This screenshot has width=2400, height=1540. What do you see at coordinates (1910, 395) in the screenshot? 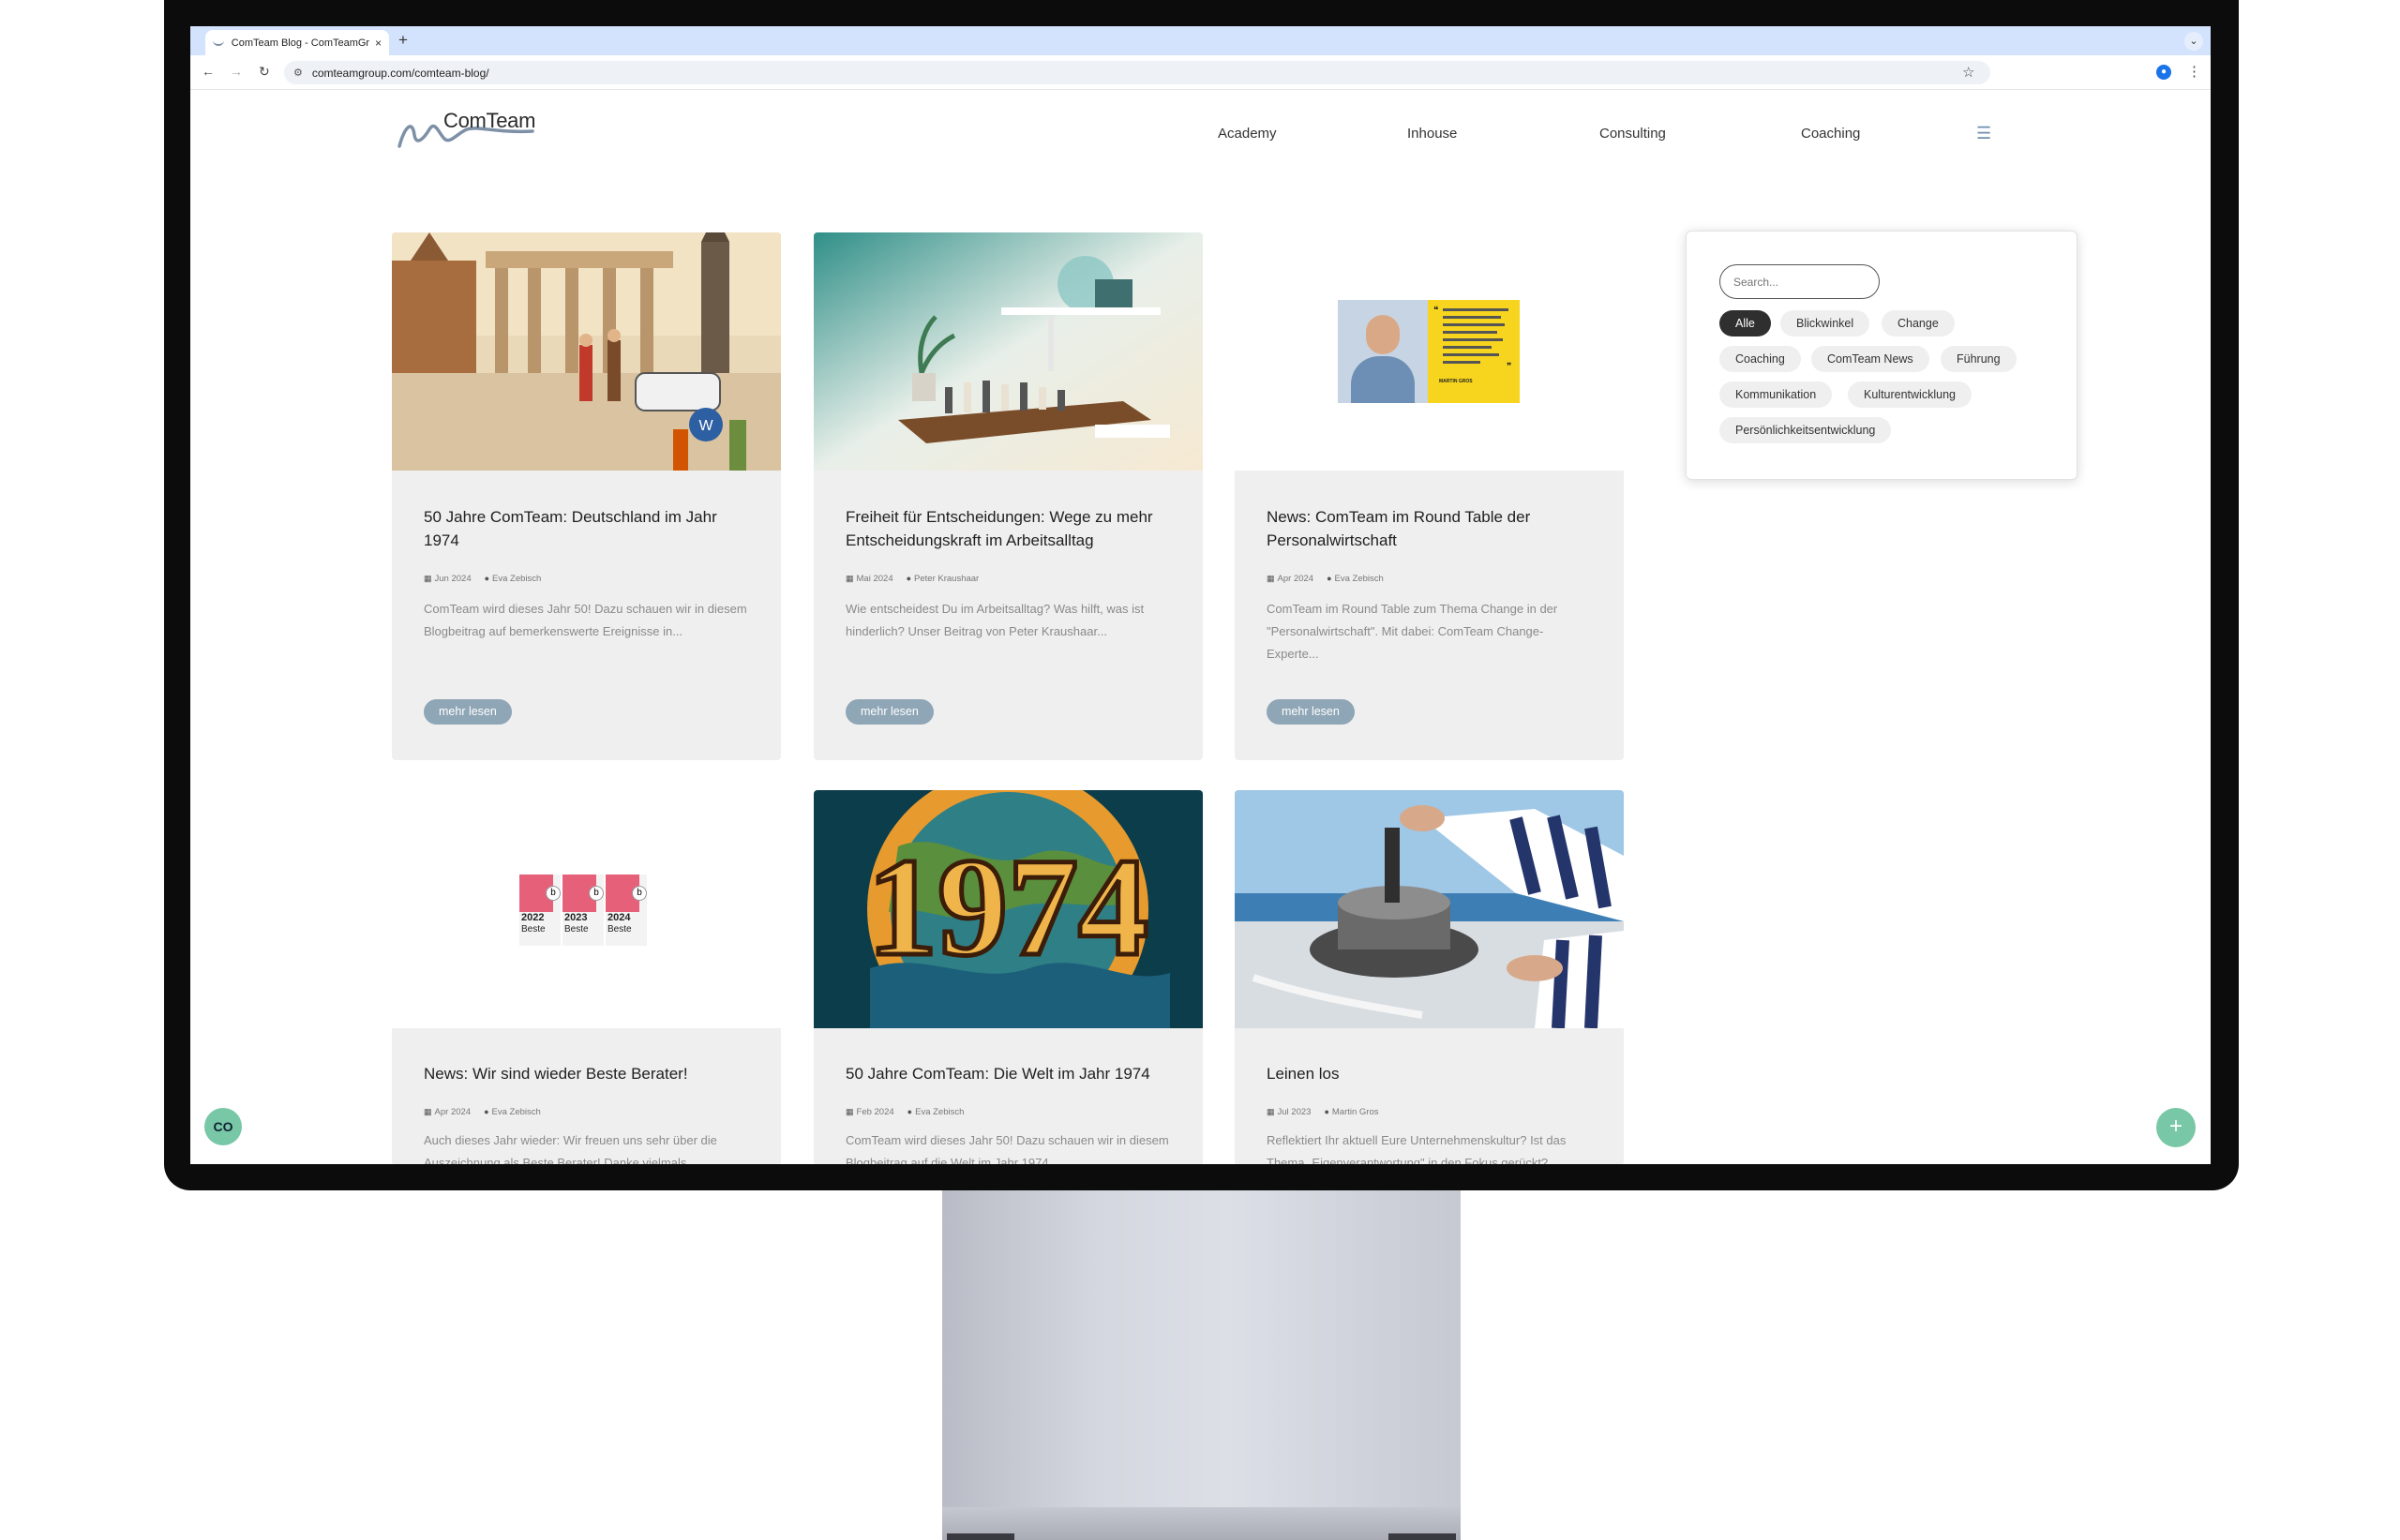
I see `tag-filter-kulturentwicklung: Kulturentwicklung` at bounding box center [1910, 395].